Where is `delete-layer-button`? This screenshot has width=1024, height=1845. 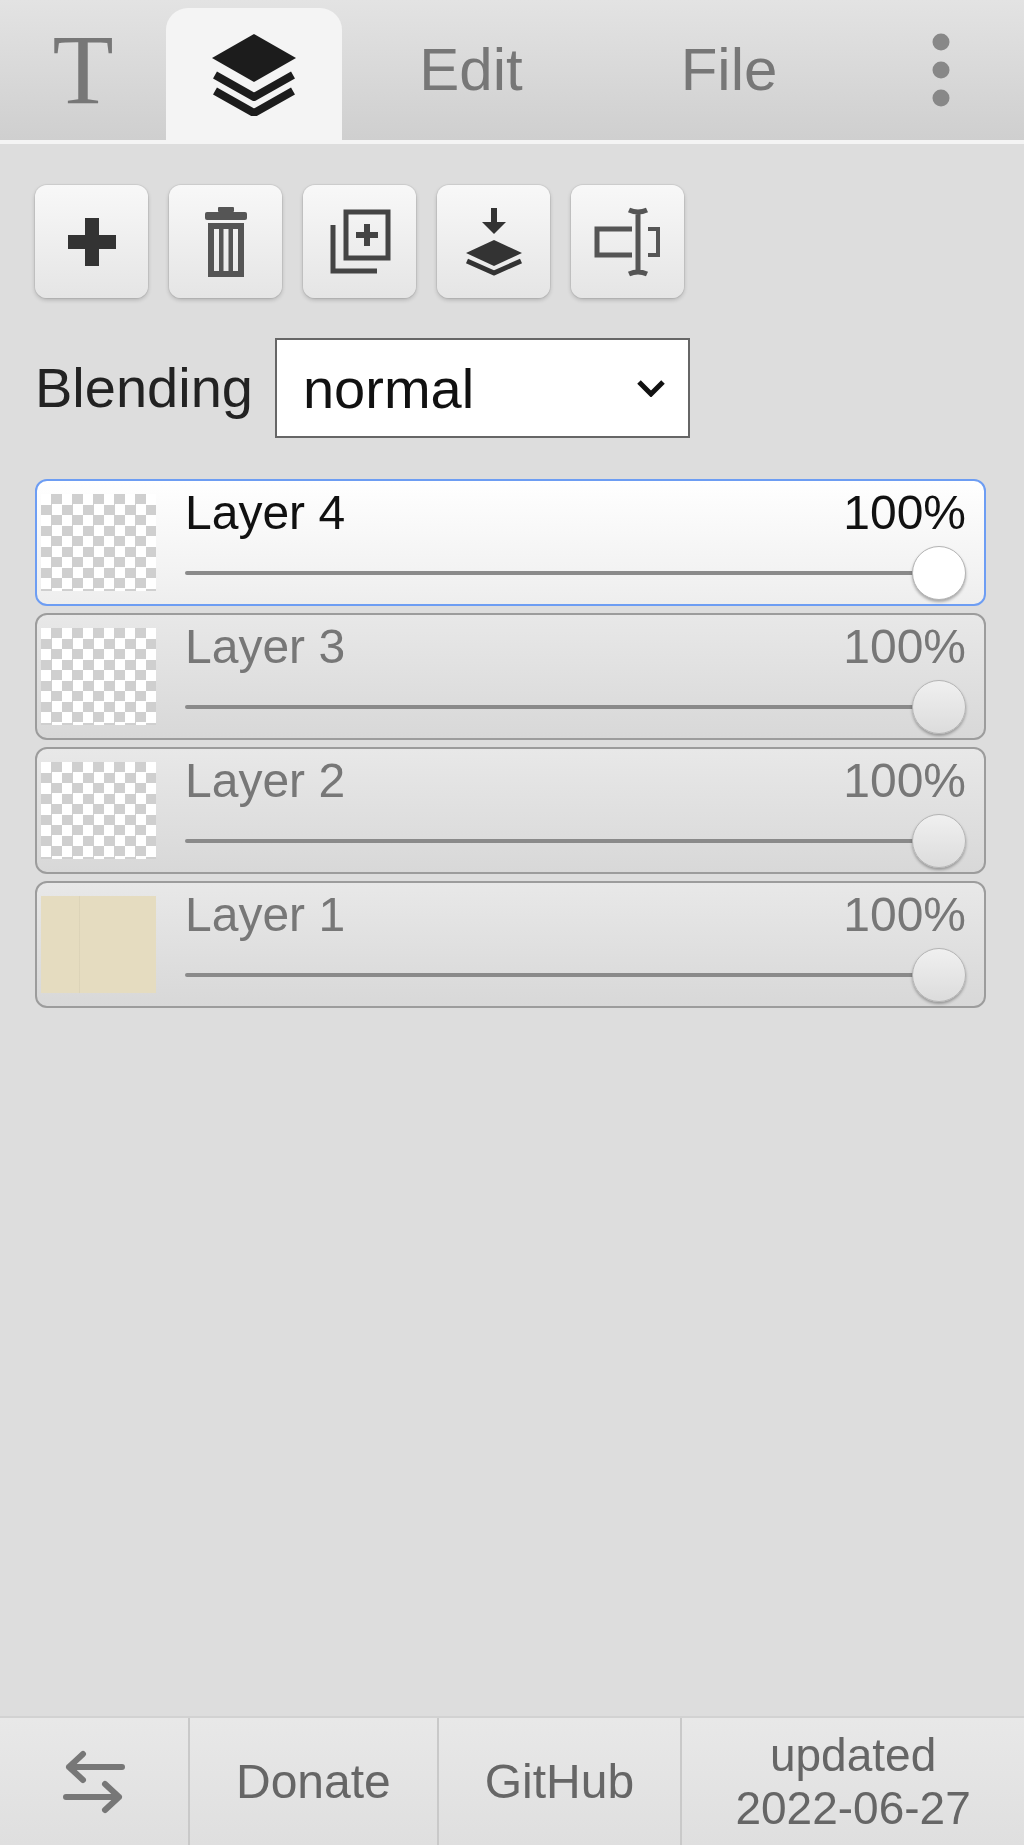 delete-layer-button is located at coordinates (225, 241).